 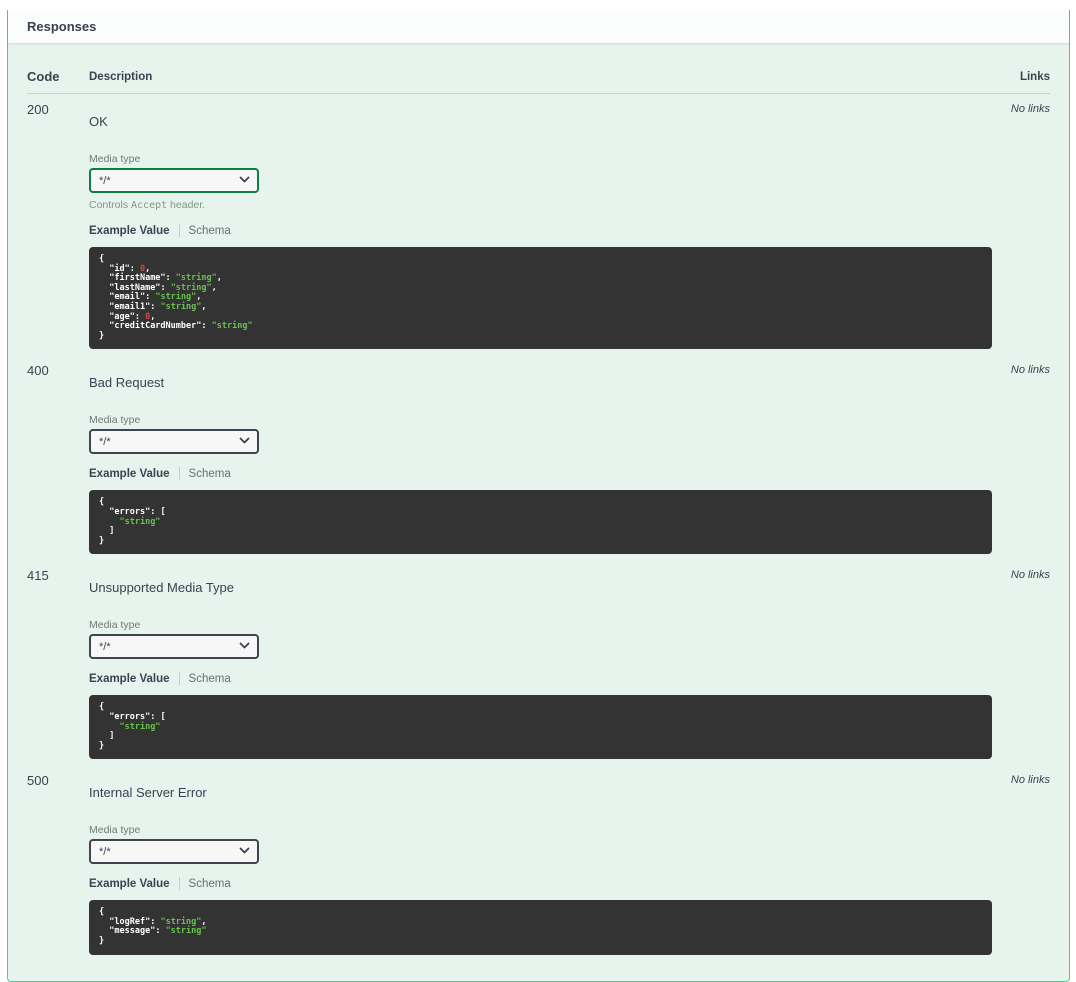 What do you see at coordinates (540, 205) in the screenshot?
I see `controls-accept-note: Controls Accept header.` at bounding box center [540, 205].